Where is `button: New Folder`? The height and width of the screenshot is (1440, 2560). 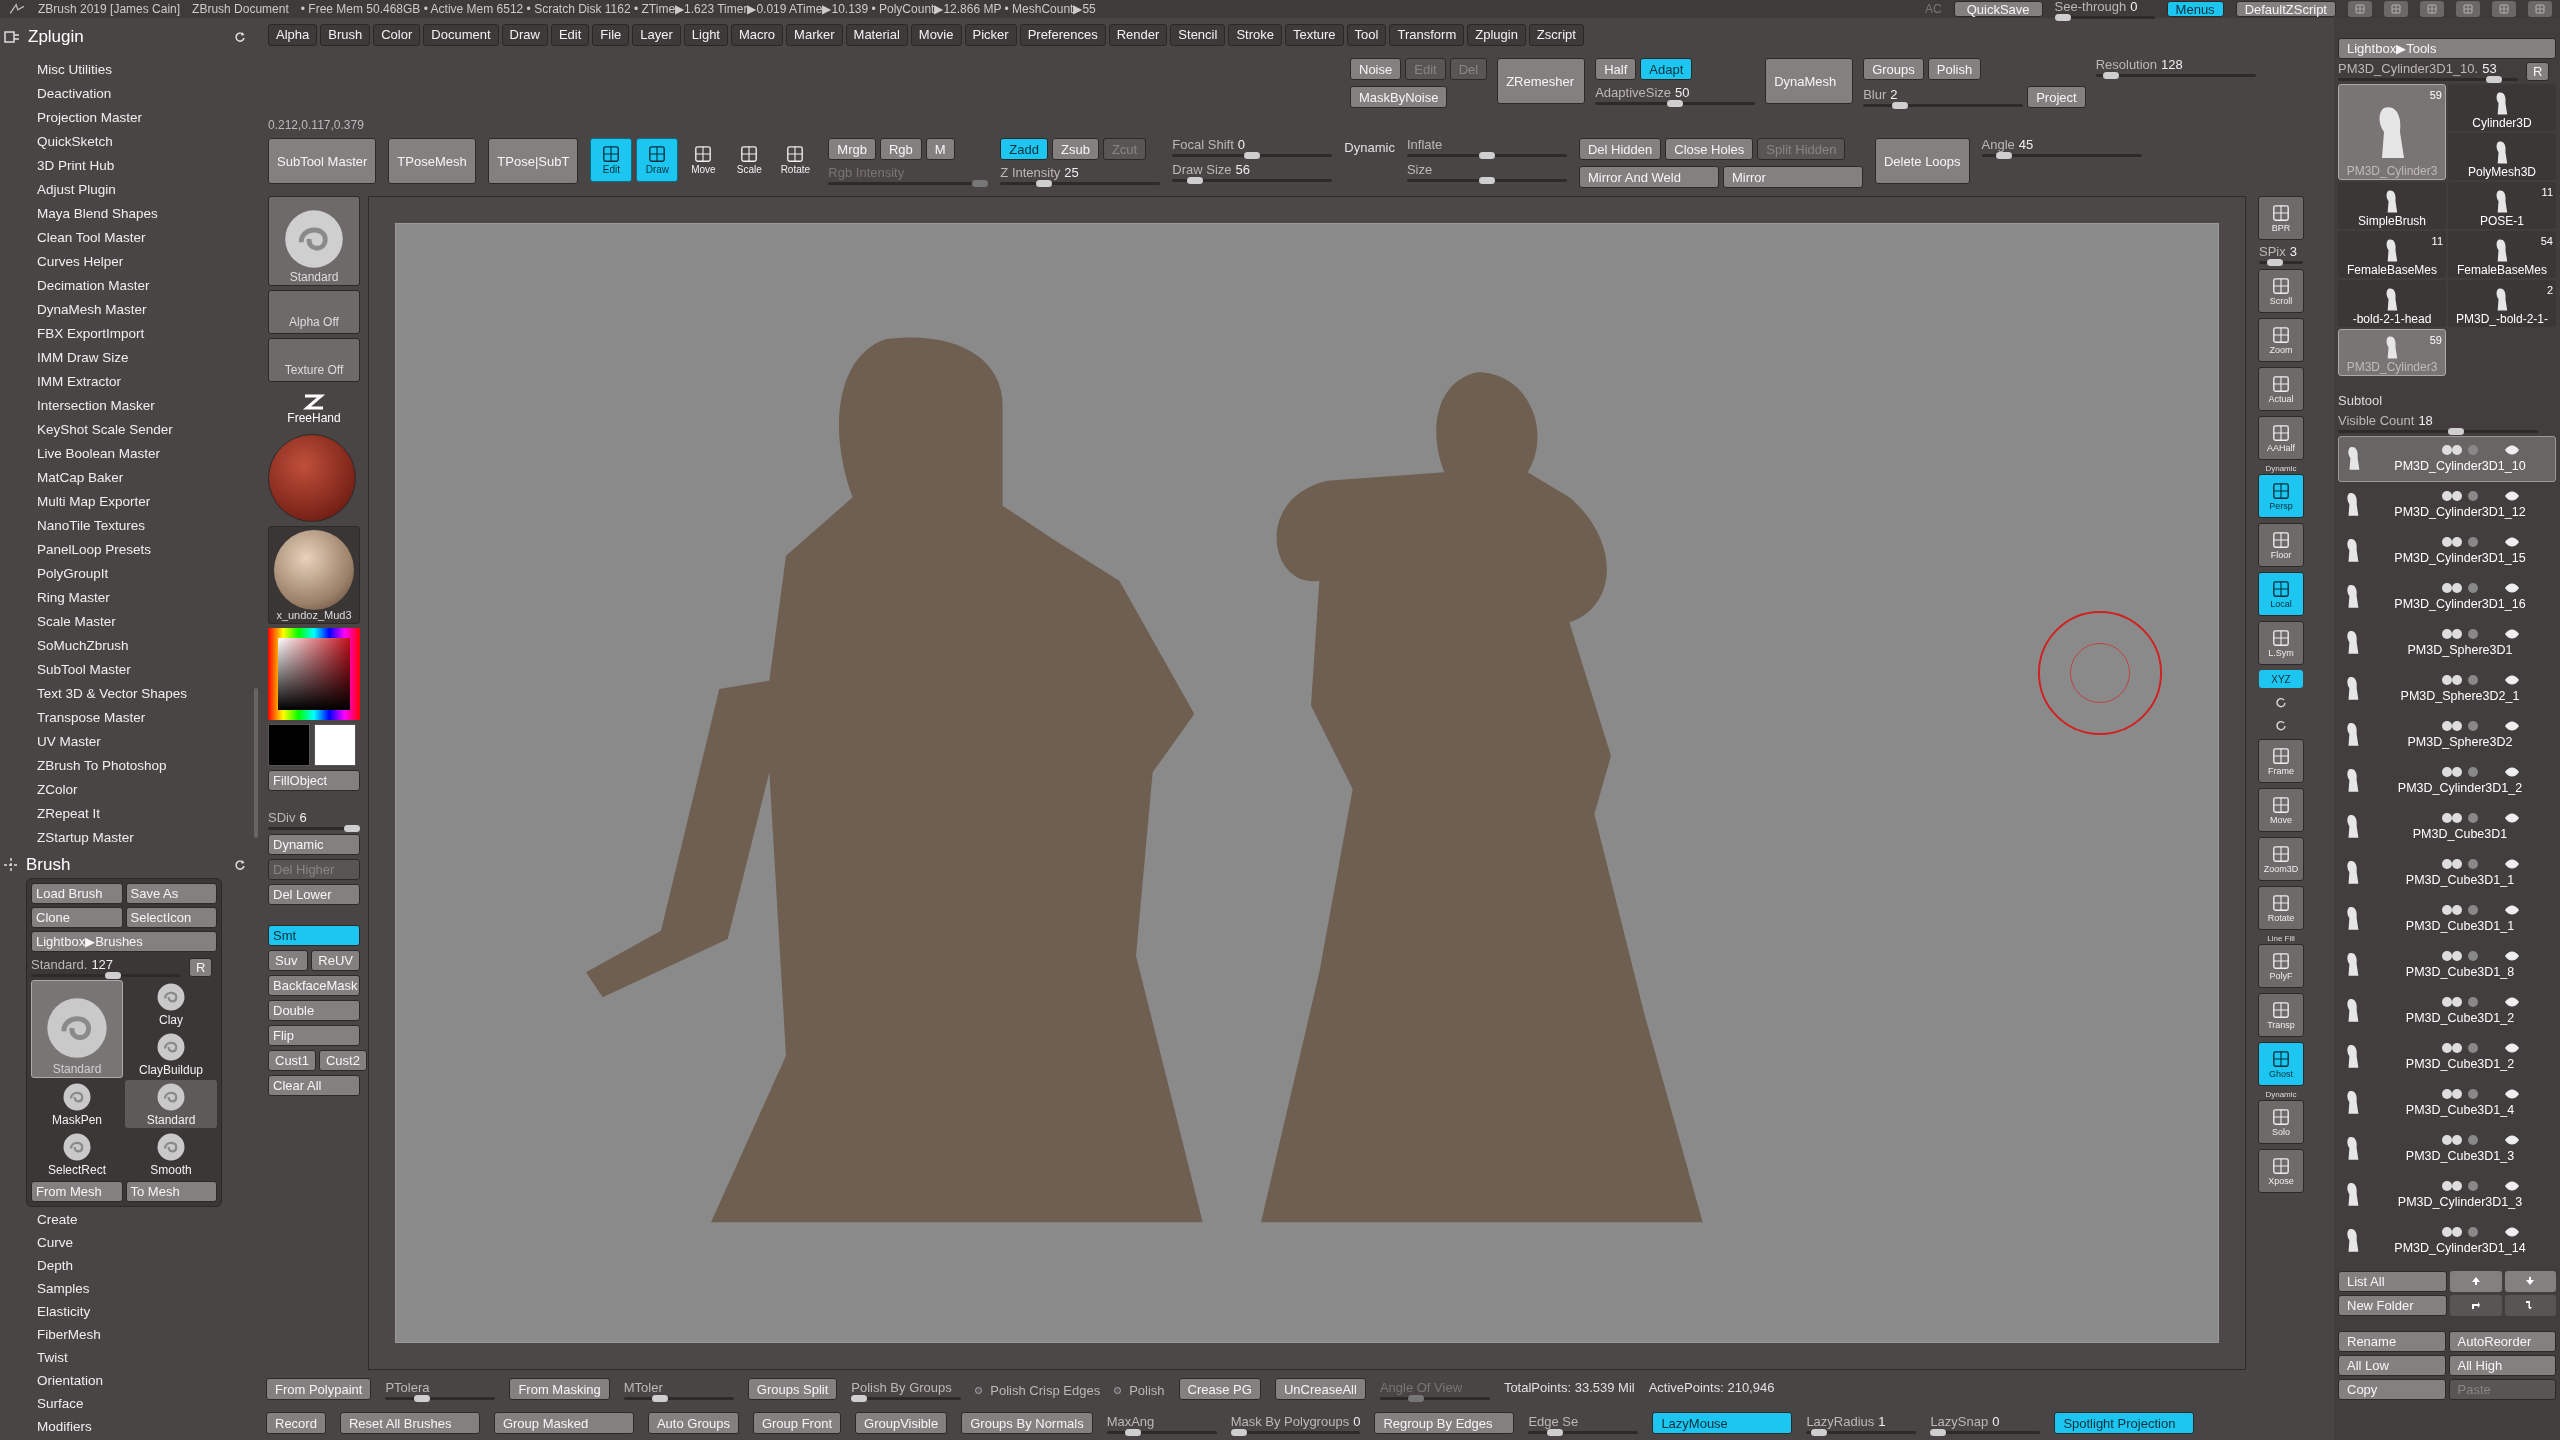 button: New Folder is located at coordinates (2393, 1305).